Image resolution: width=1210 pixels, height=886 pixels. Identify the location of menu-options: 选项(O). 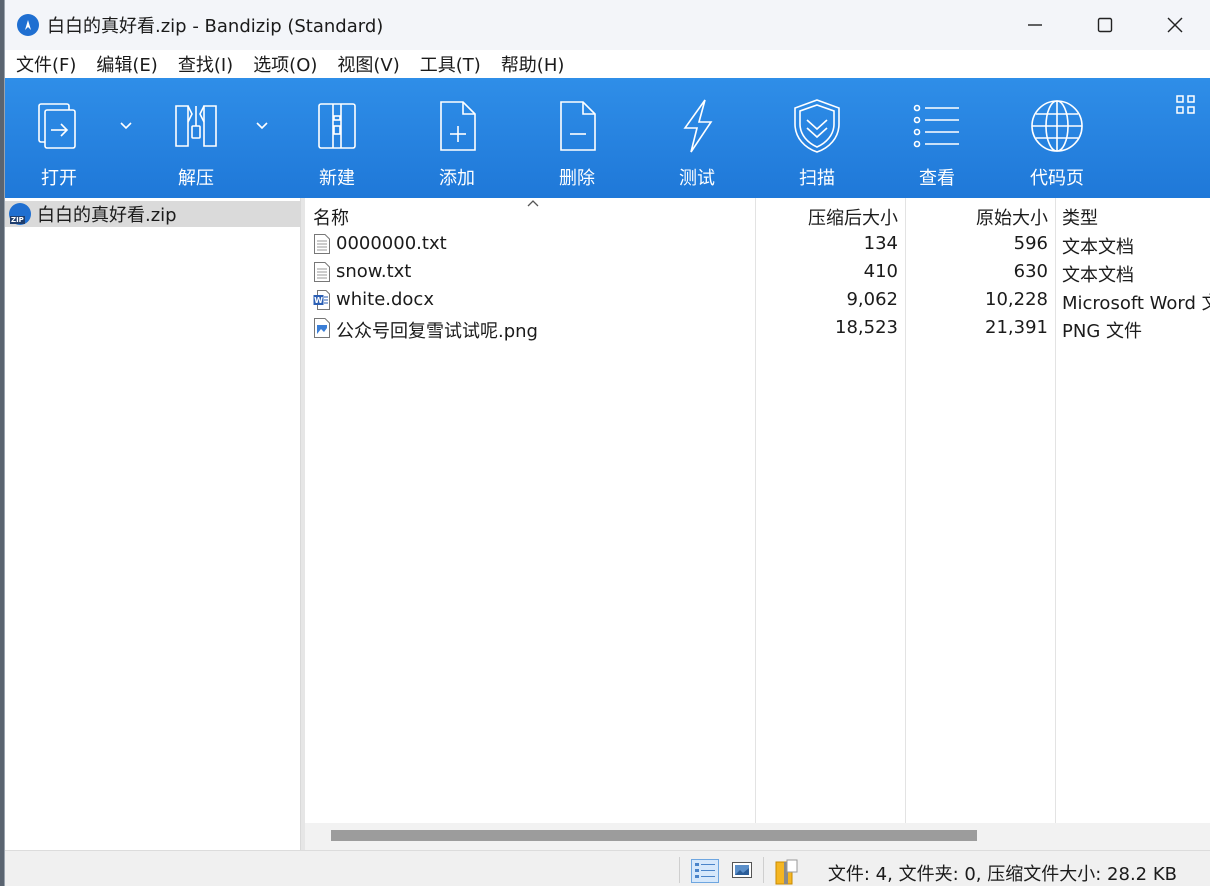
(286, 64).